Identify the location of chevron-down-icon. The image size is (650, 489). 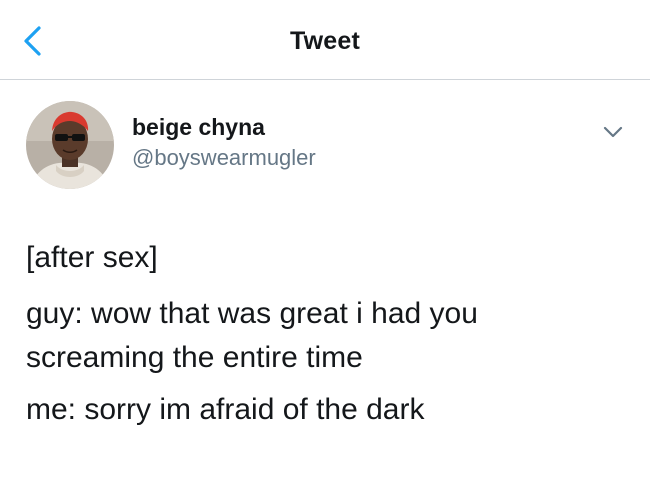
(613, 132).